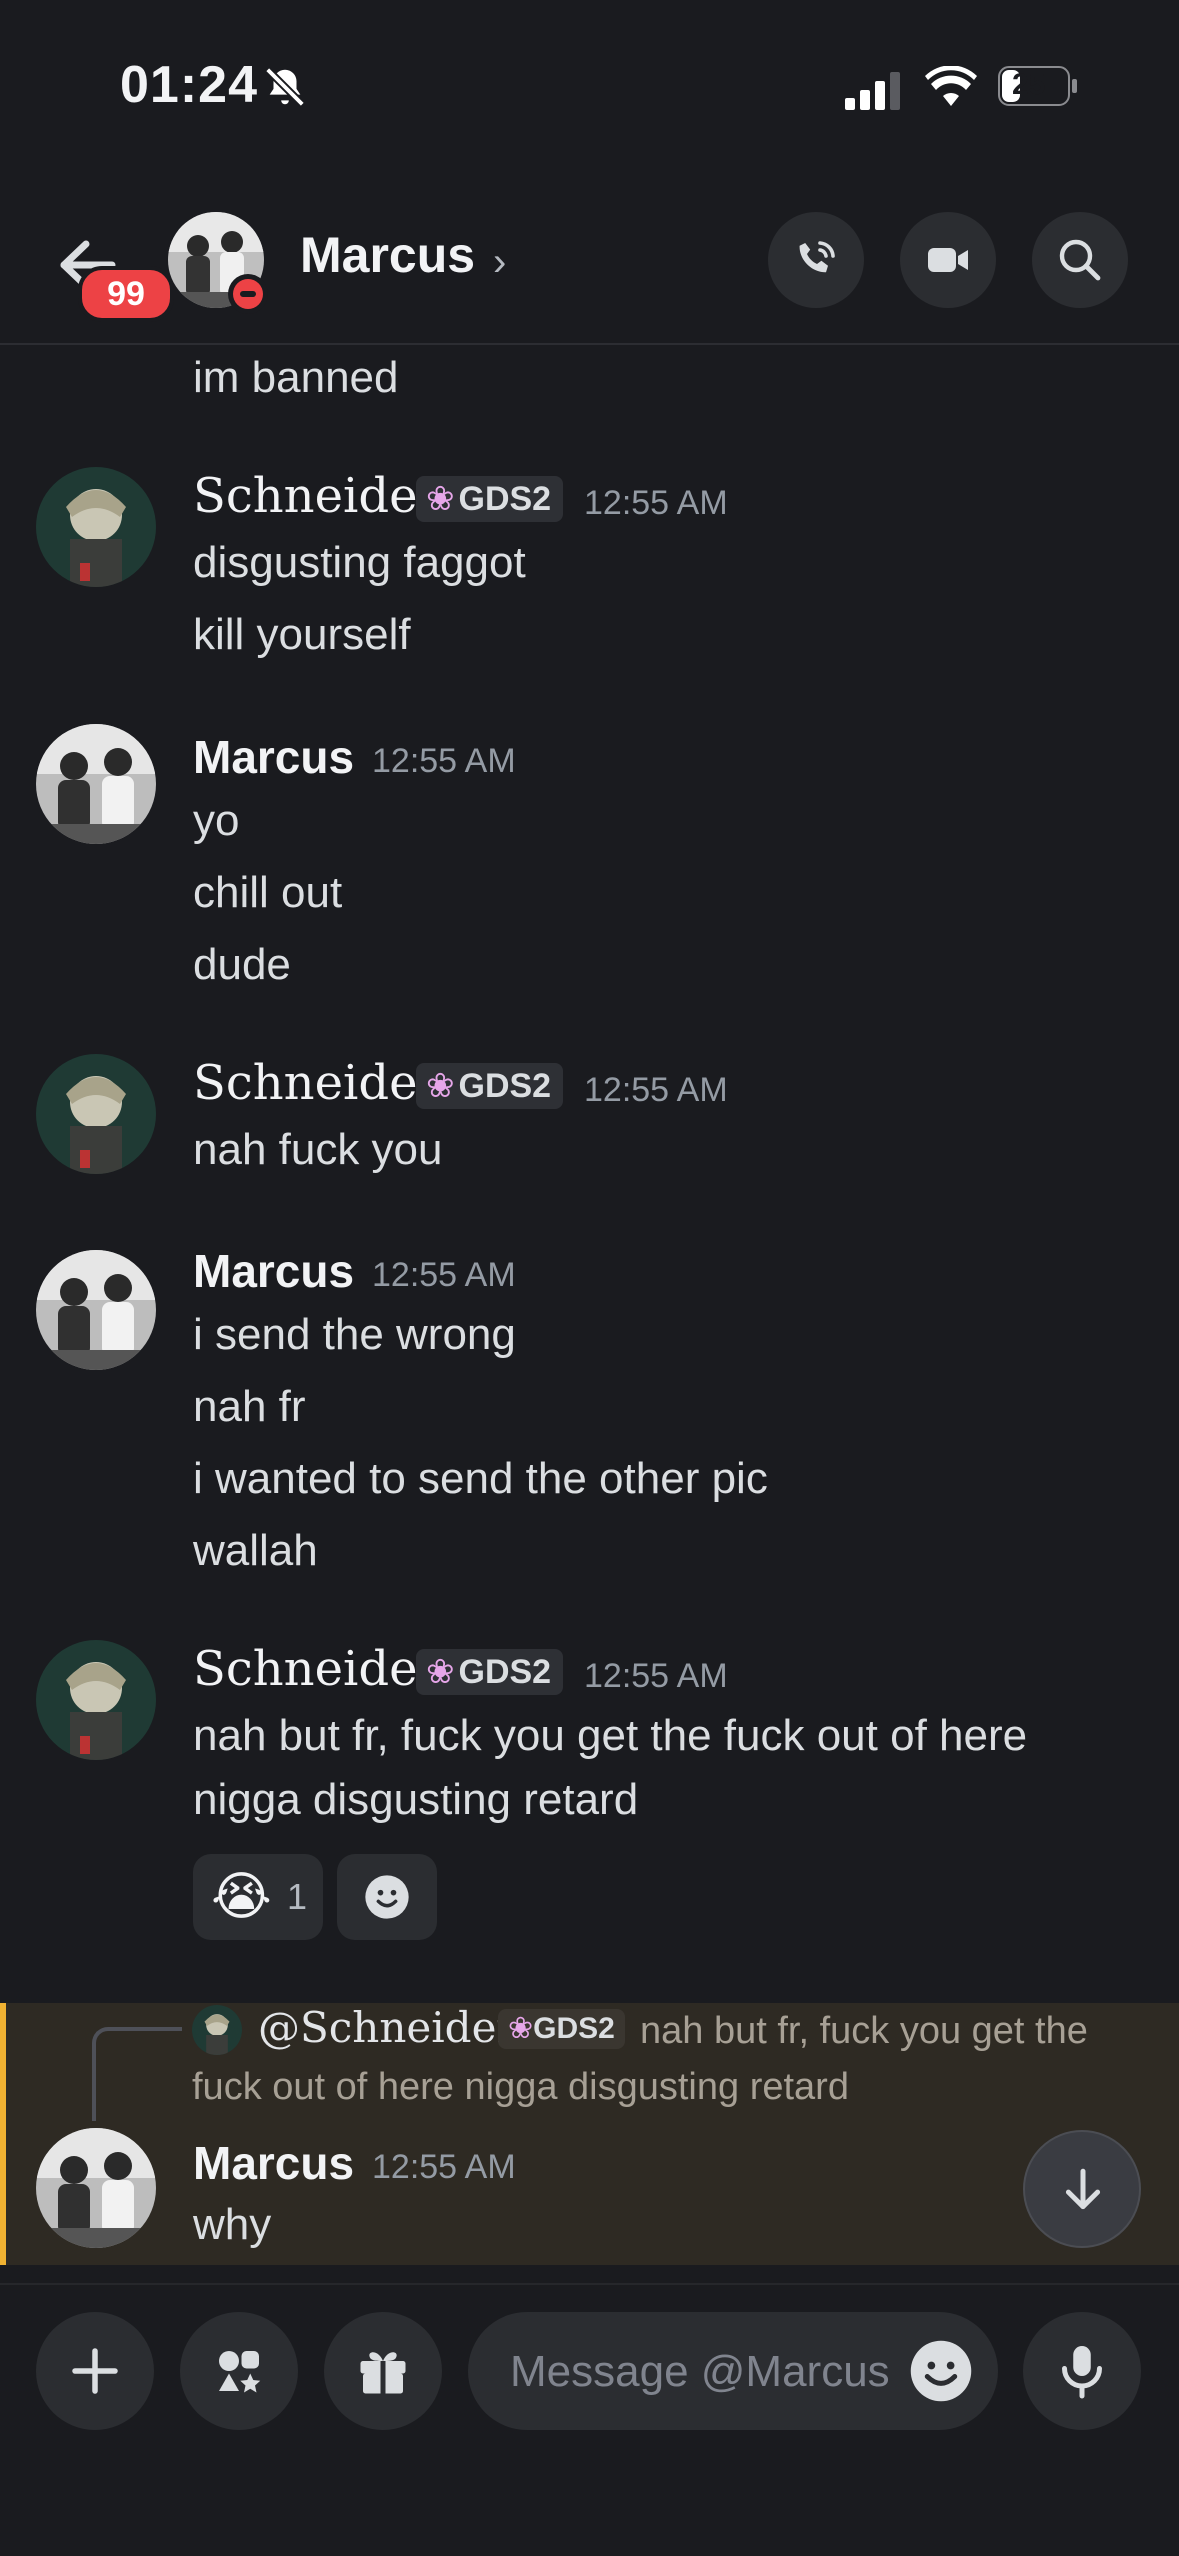  What do you see at coordinates (285, 87) in the screenshot?
I see `bell-muted-icon` at bounding box center [285, 87].